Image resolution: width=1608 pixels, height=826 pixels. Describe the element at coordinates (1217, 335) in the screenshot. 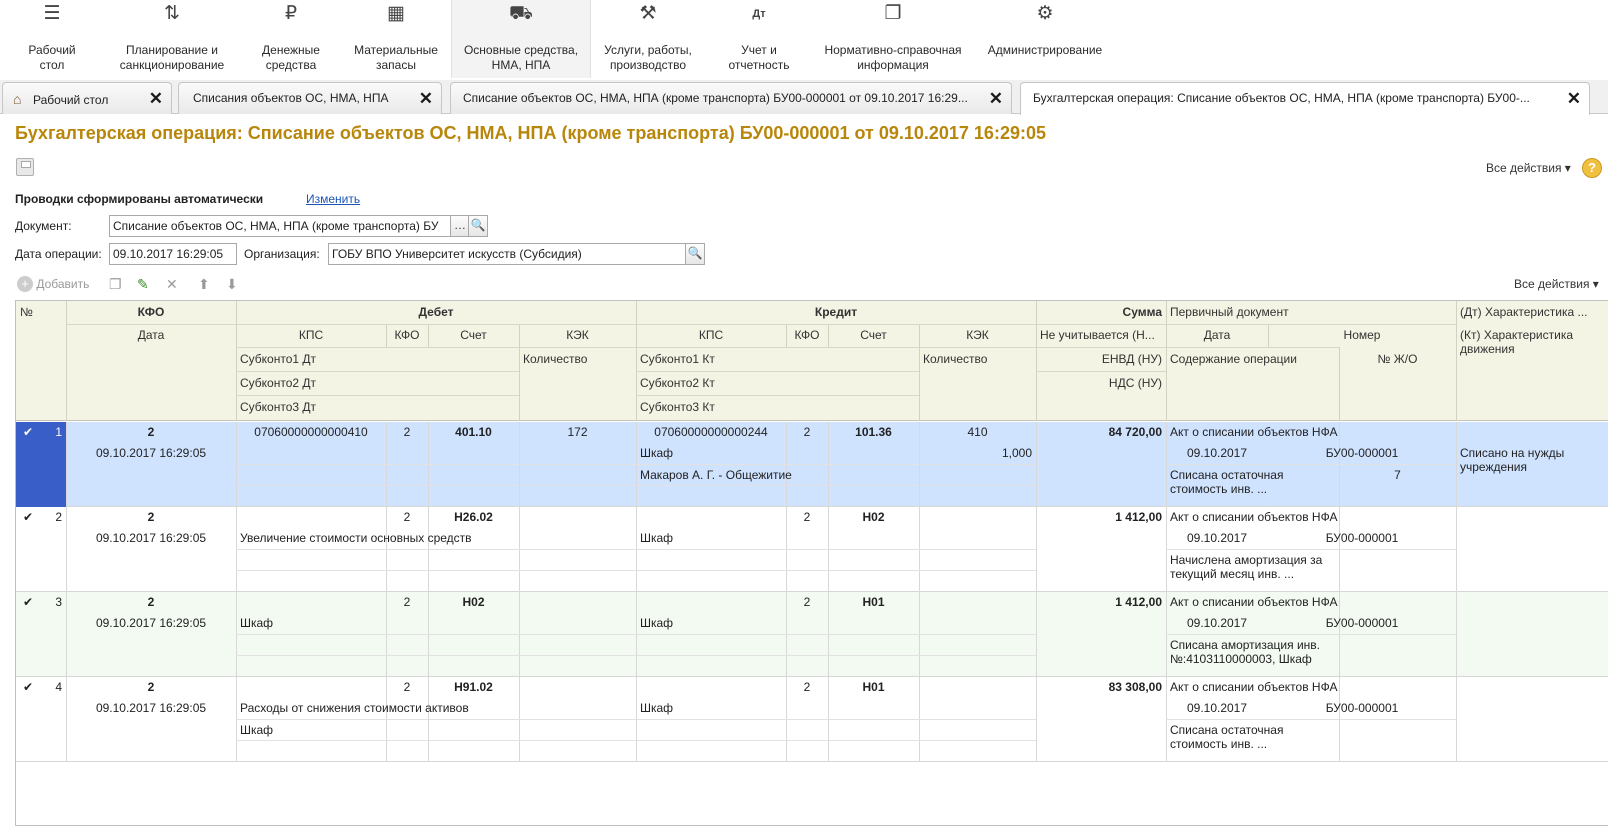

I see `column-primary-date: Дата` at that location.